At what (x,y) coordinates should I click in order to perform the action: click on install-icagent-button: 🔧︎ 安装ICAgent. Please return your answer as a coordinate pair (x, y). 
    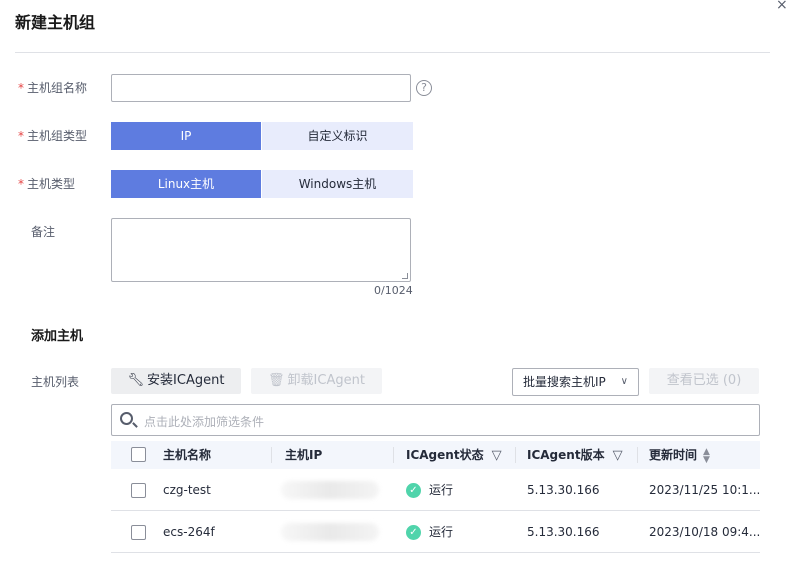
    Looking at the image, I should click on (176, 381).